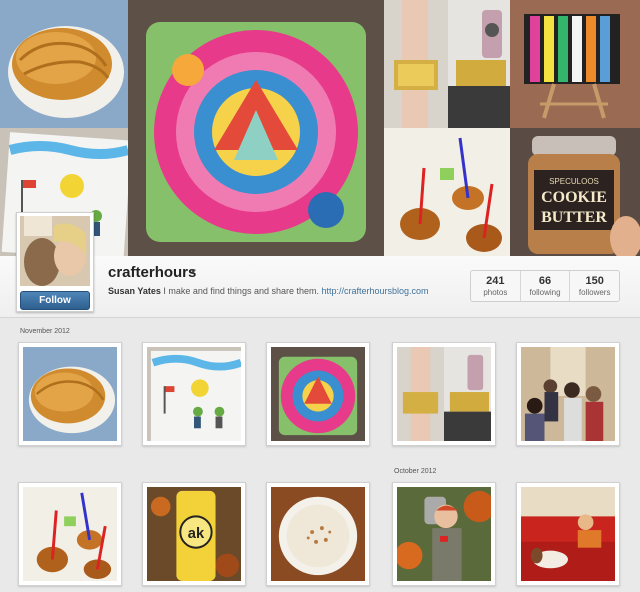  I want to click on jar-label-line2: BUTTER, so click(574, 217).